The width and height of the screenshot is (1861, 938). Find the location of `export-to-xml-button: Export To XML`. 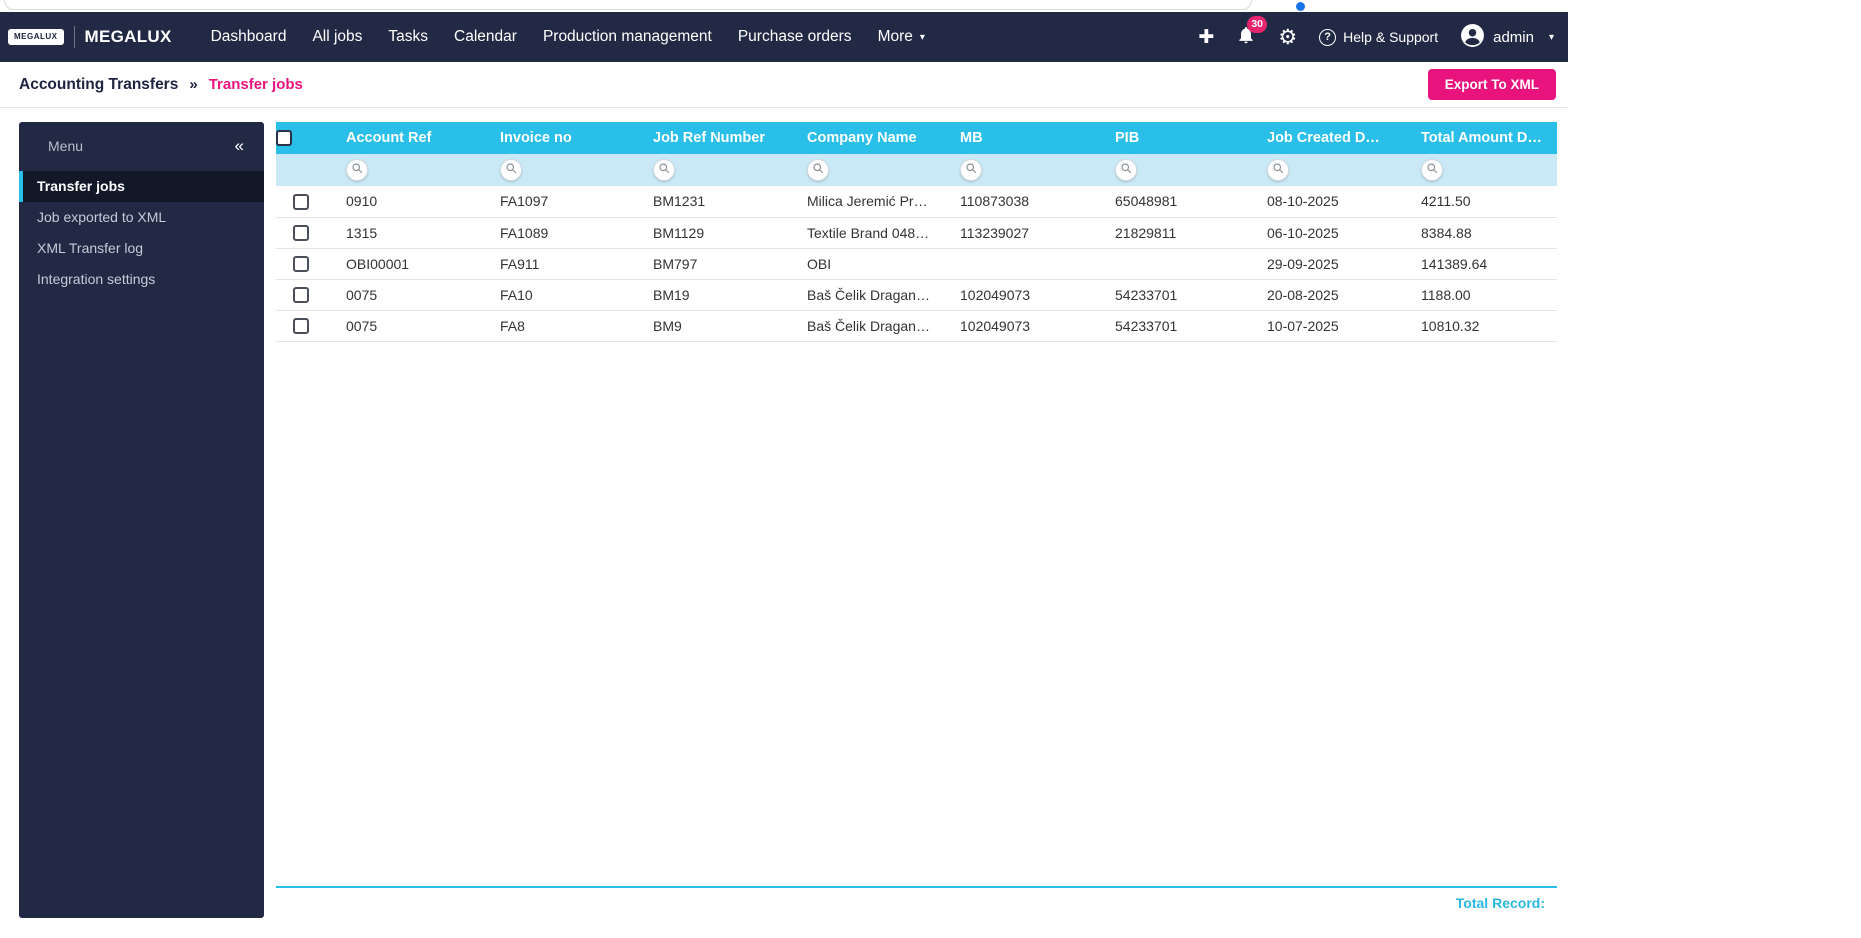

export-to-xml-button: Export To XML is located at coordinates (1491, 84).